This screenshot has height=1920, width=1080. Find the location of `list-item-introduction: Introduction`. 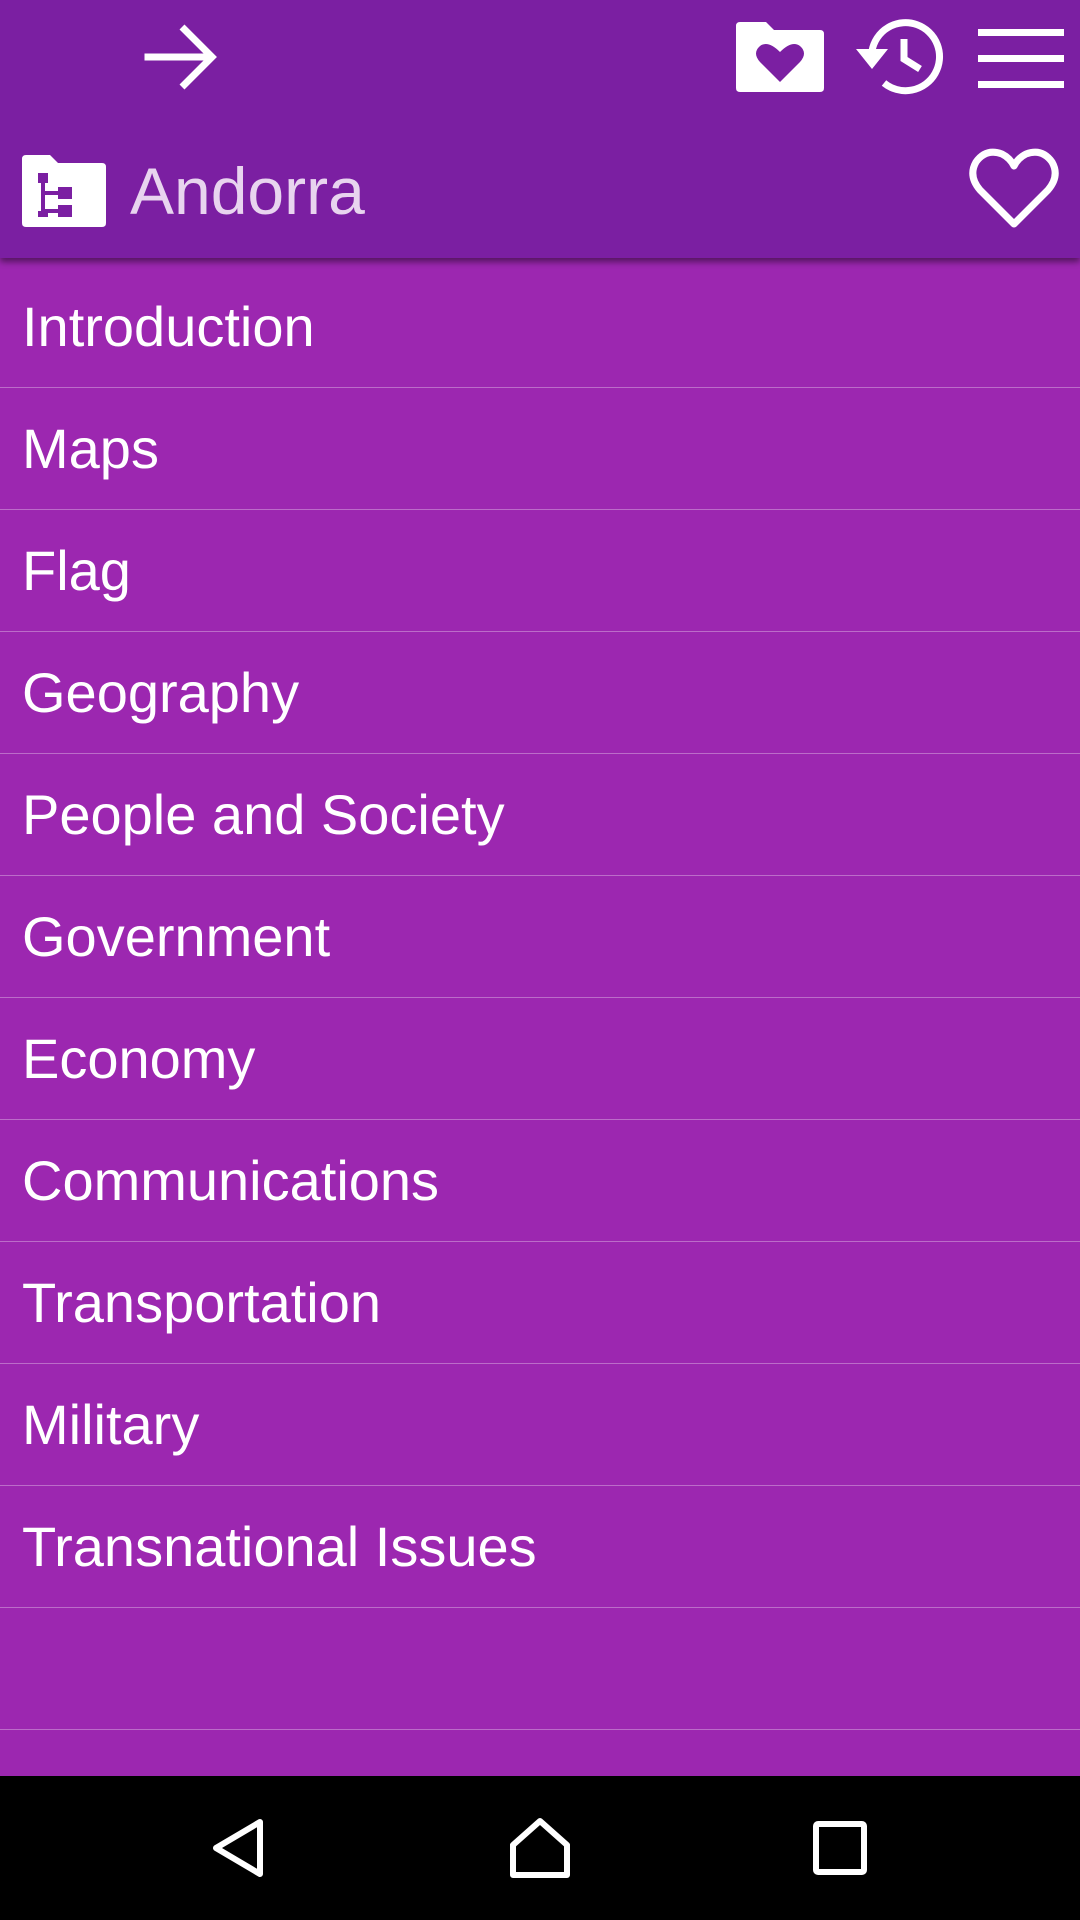

list-item-introduction: Introduction is located at coordinates (540, 327).